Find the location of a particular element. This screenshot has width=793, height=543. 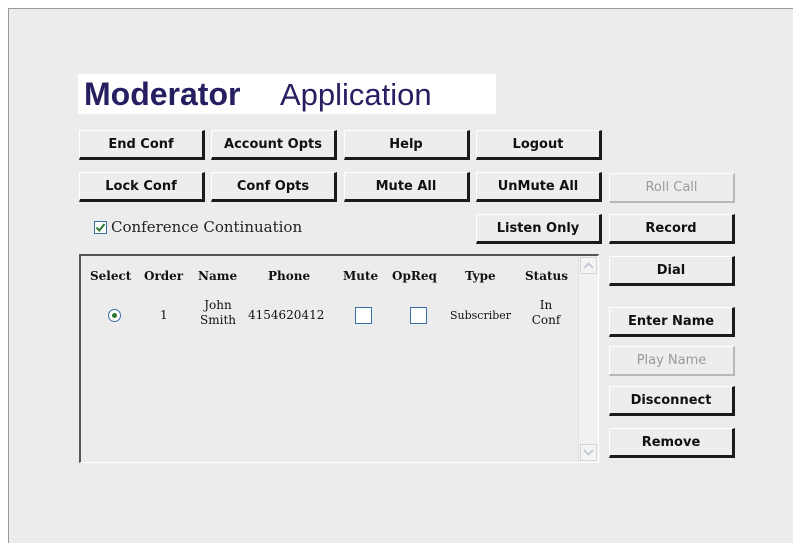

conference-continuation-label: Conference Continuation is located at coordinates (207, 227).